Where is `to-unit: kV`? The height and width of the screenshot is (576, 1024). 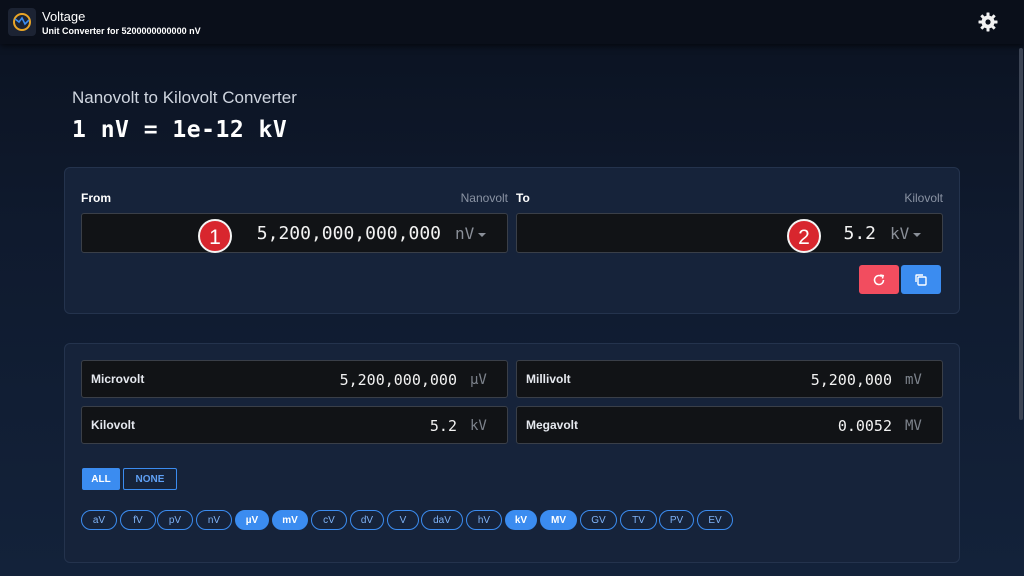 to-unit: kV is located at coordinates (900, 233).